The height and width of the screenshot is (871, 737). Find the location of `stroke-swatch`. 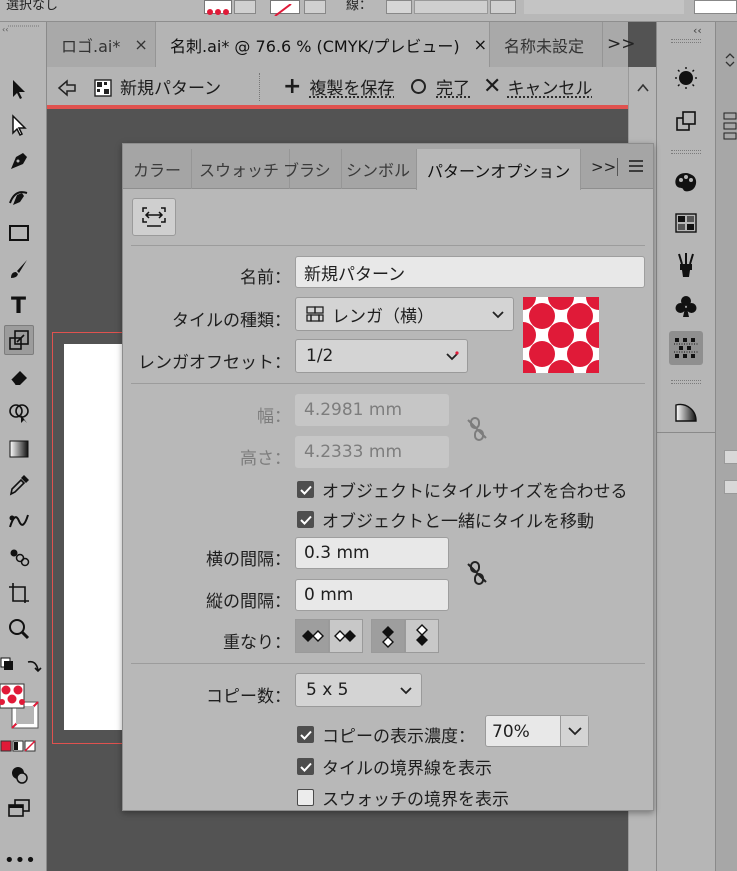

stroke-swatch is located at coordinates (285, 7).